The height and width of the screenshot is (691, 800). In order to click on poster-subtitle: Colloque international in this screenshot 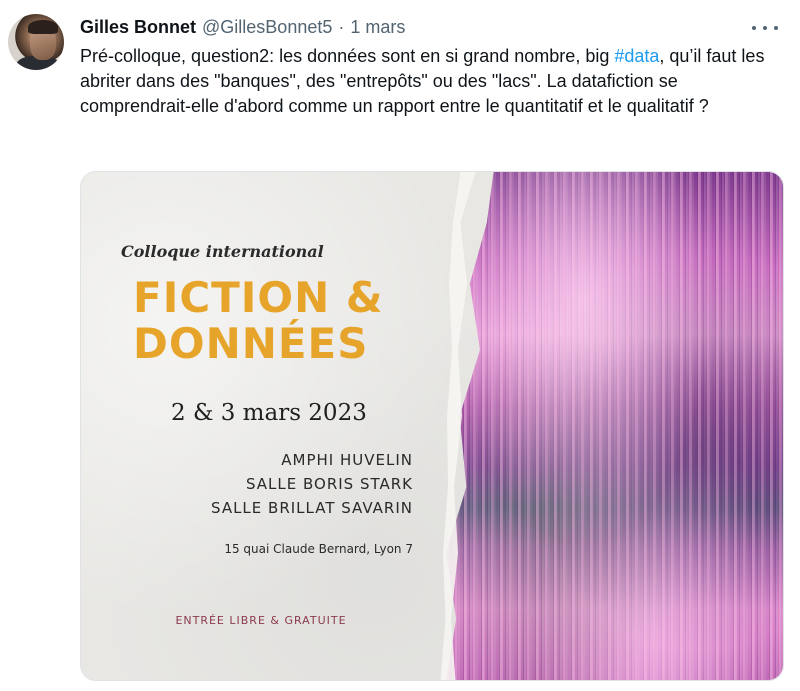, I will do `click(222, 251)`.